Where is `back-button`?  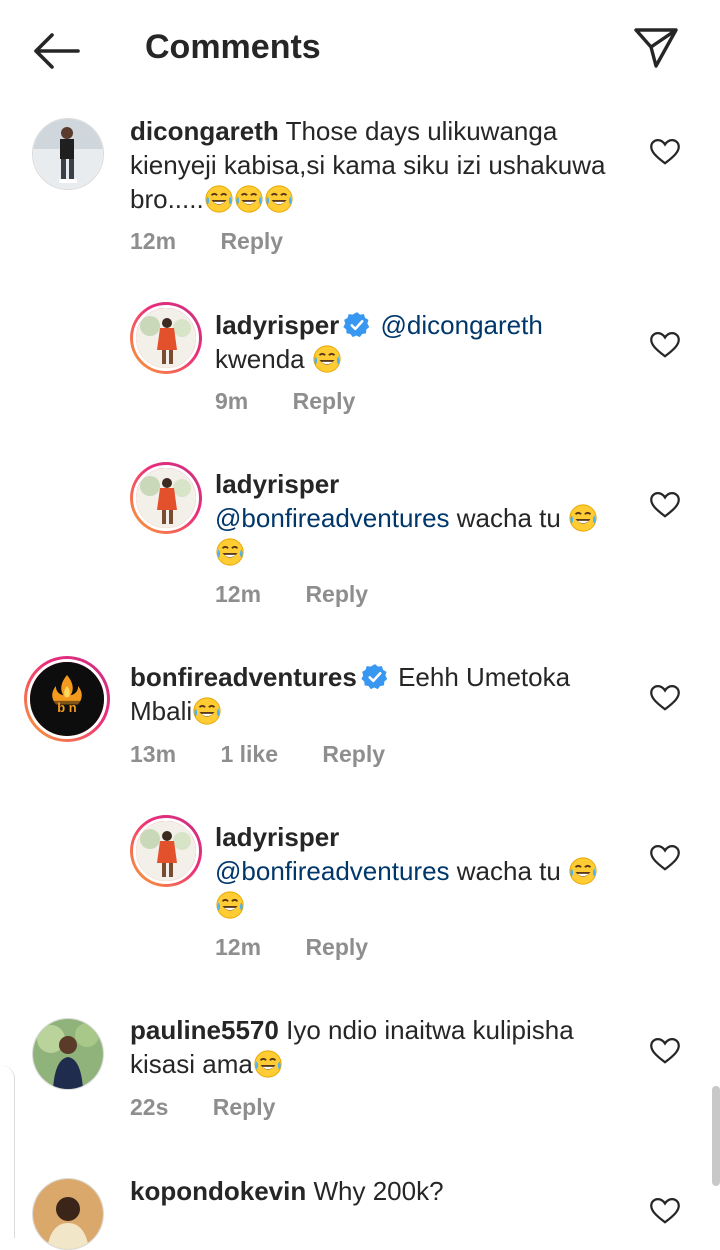
back-button is located at coordinates (56, 51).